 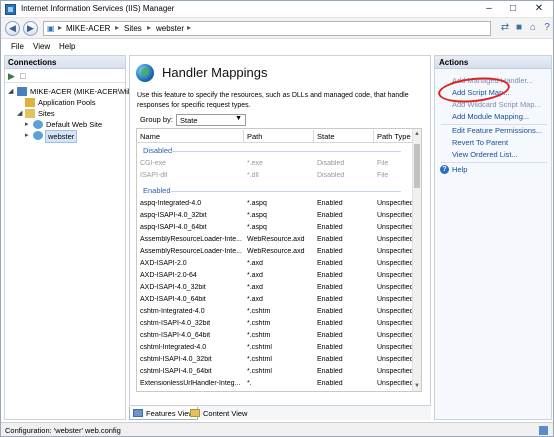 I want to click on page-title: Handler Mappings, so click(x=215, y=72).